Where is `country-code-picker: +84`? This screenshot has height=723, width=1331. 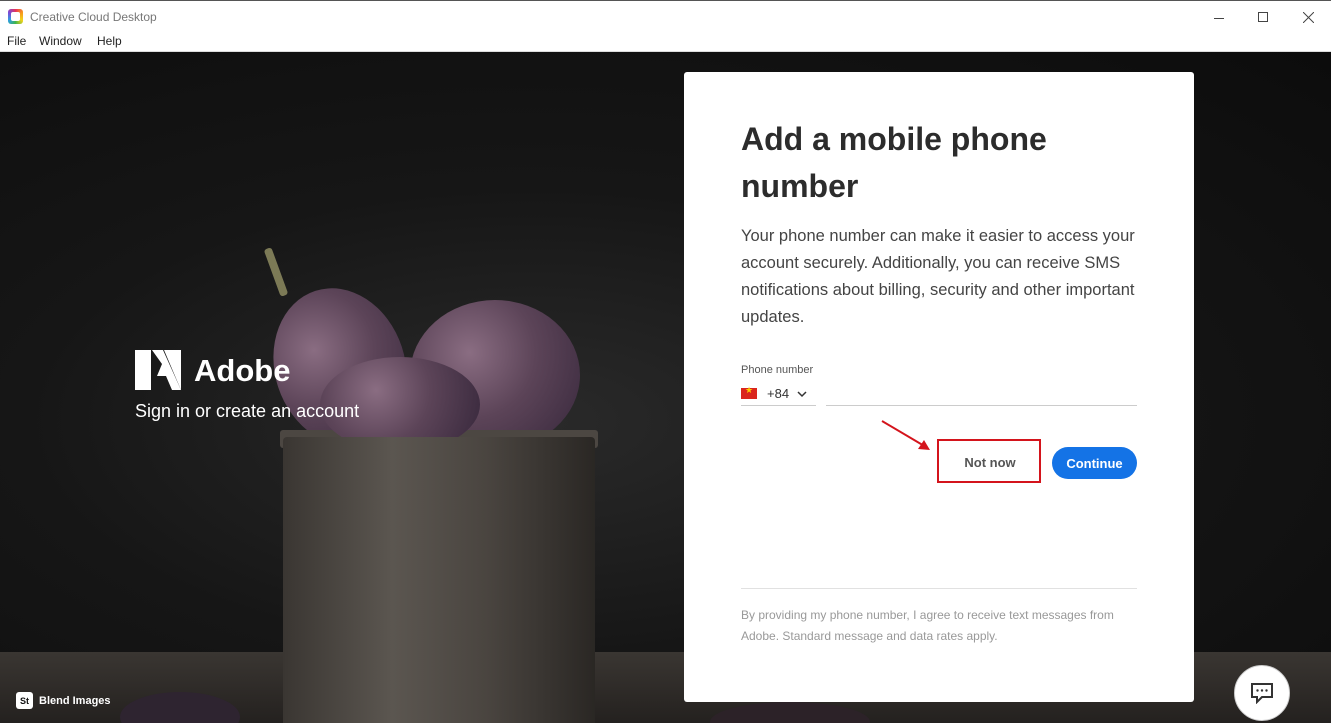 country-code-picker: +84 is located at coordinates (778, 394).